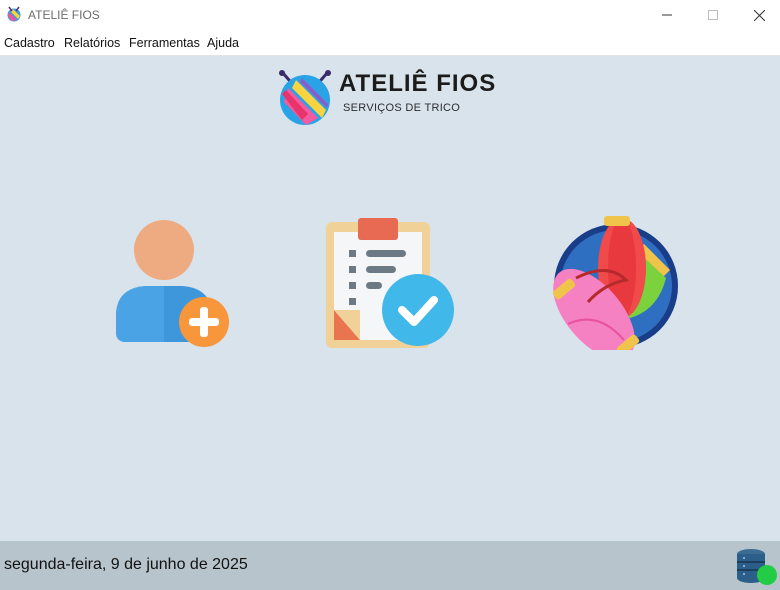 This screenshot has width=780, height=590. I want to click on add-customer-icon, so click(172, 283).